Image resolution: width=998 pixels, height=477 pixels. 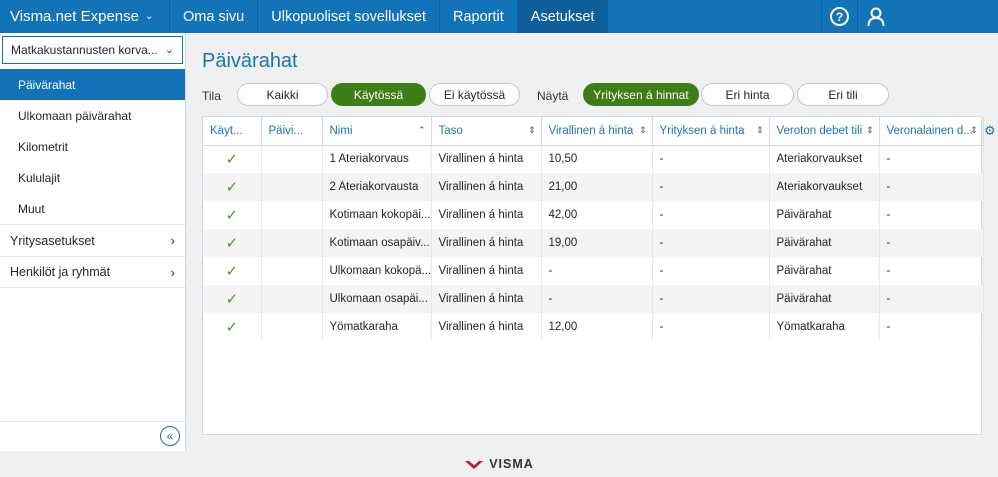 What do you see at coordinates (92, 84) in the screenshot?
I see `sidebar-item-paivarahat: Päivärahat` at bounding box center [92, 84].